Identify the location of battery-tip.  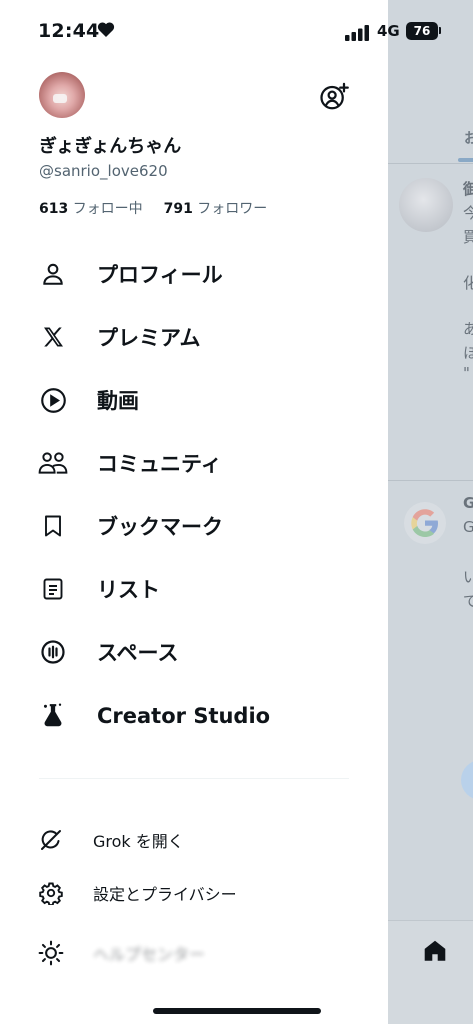
(440, 30).